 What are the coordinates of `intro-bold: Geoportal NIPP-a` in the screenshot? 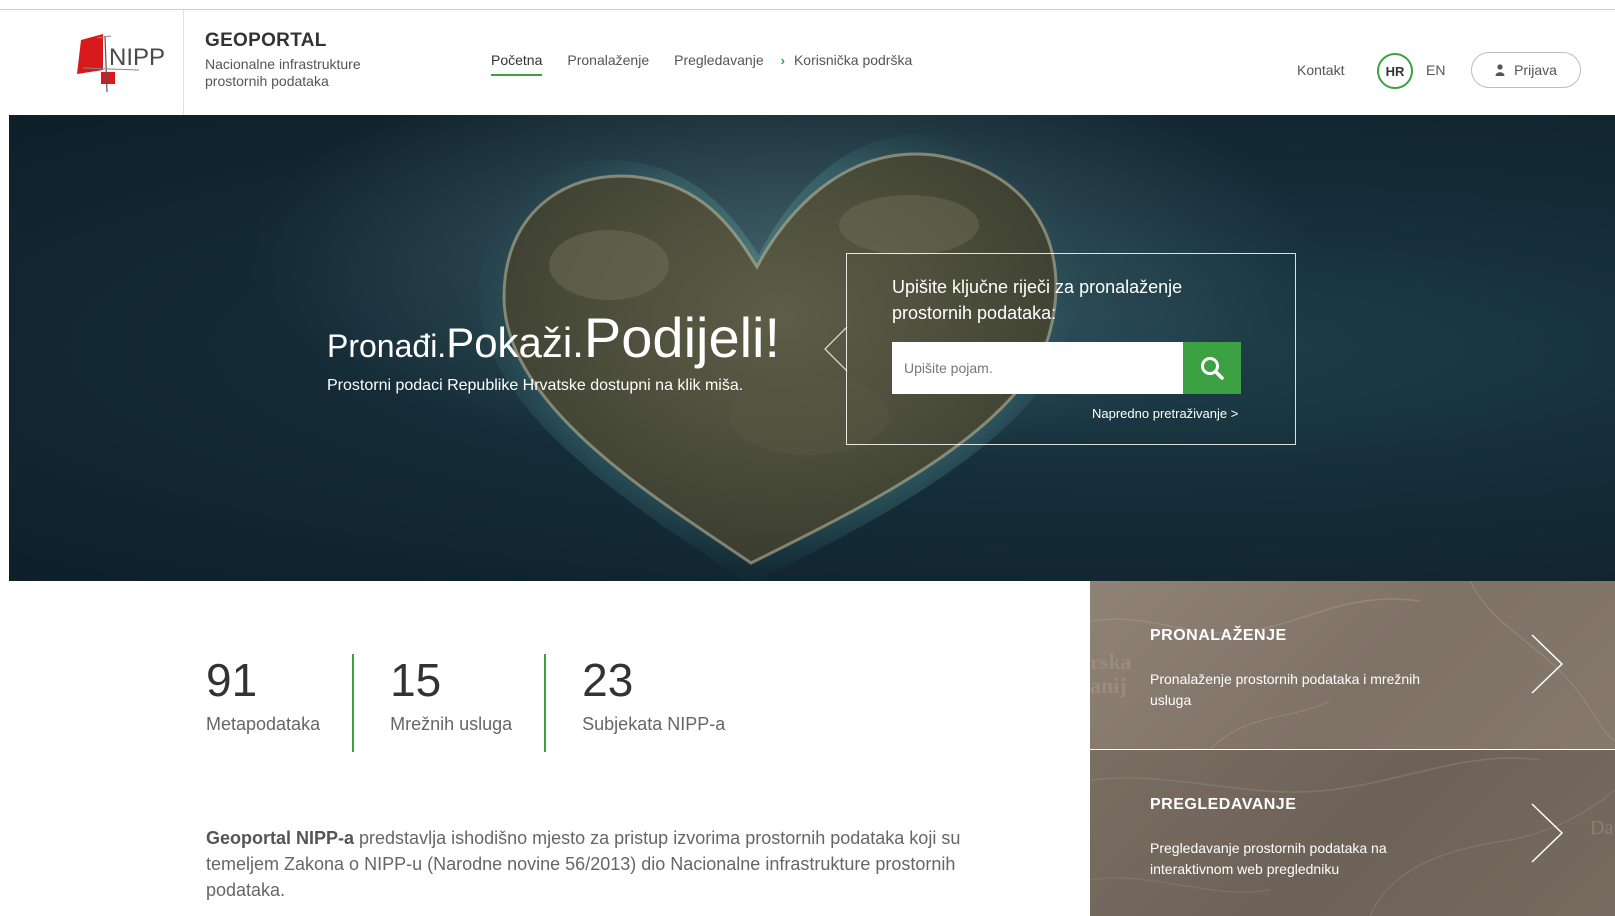 It's located at (280, 838).